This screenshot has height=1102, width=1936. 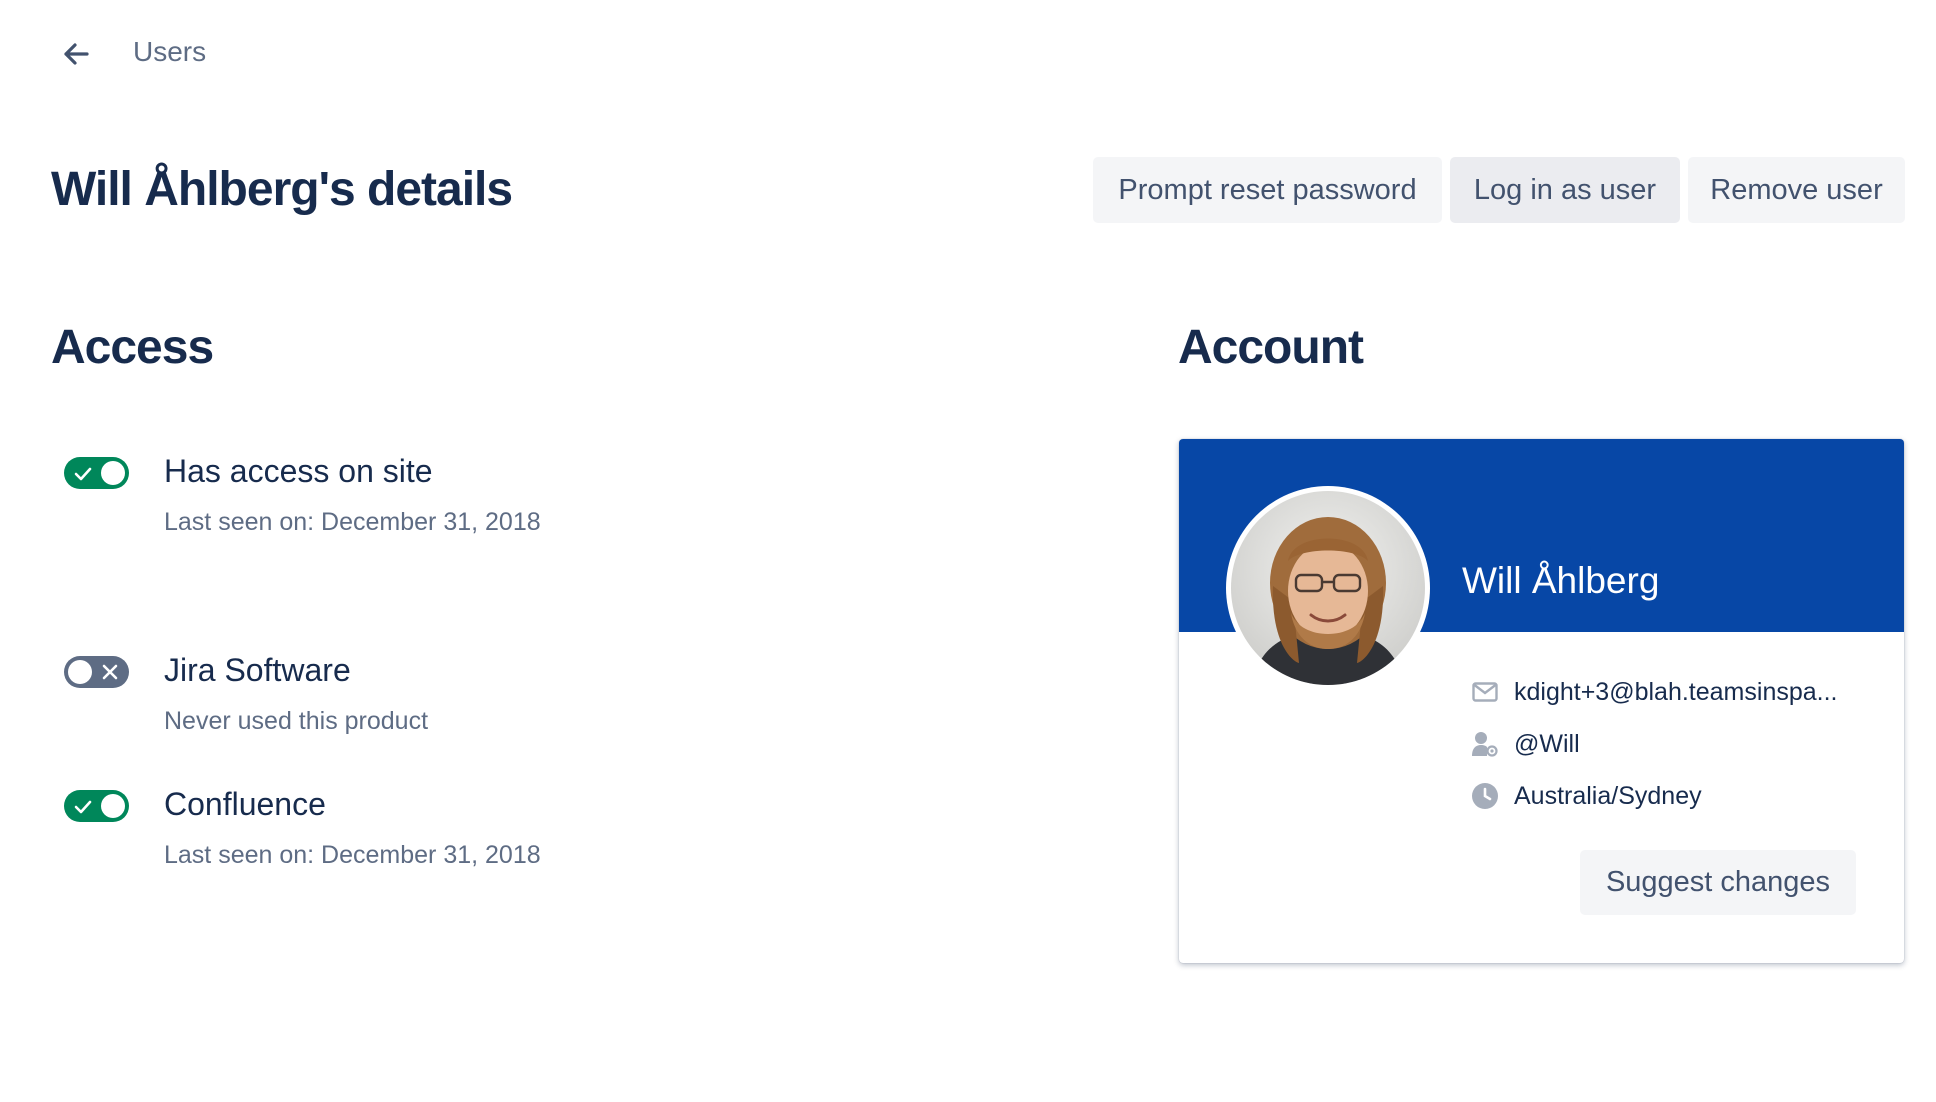 I want to click on arrow-left-icon, so click(x=76, y=54).